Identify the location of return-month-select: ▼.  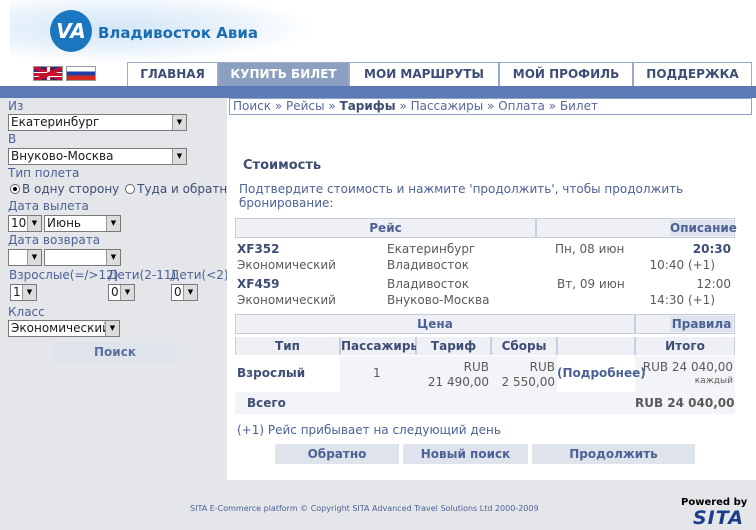
(82, 257).